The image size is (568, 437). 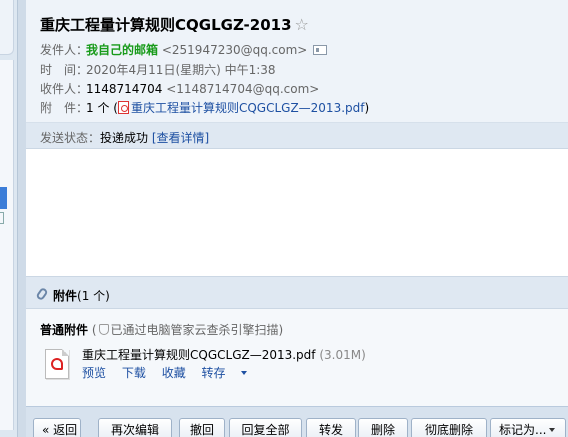 What do you see at coordinates (57, 427) in the screenshot?
I see `back-button: « 返回` at bounding box center [57, 427].